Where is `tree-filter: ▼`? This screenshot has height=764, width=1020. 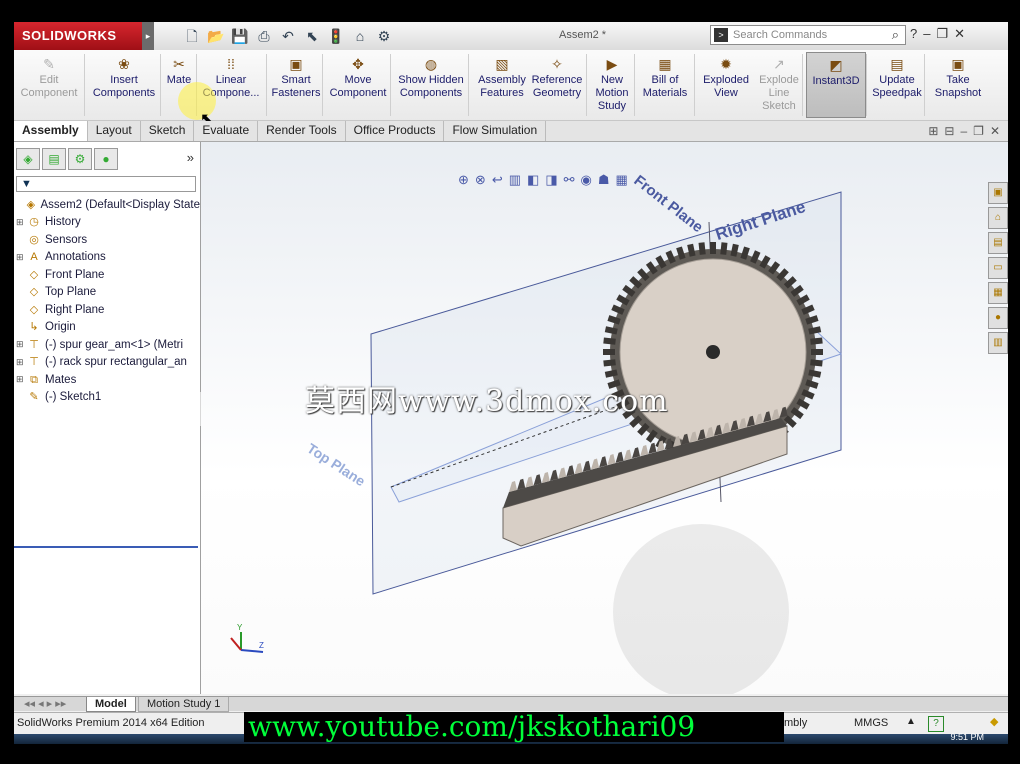 tree-filter: ▼ is located at coordinates (106, 184).